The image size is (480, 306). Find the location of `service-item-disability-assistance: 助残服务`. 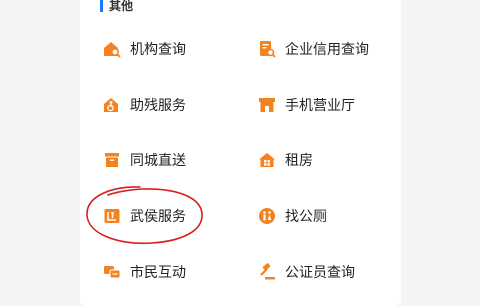

service-item-disability-assistance: 助残服务 is located at coordinates (144, 105).